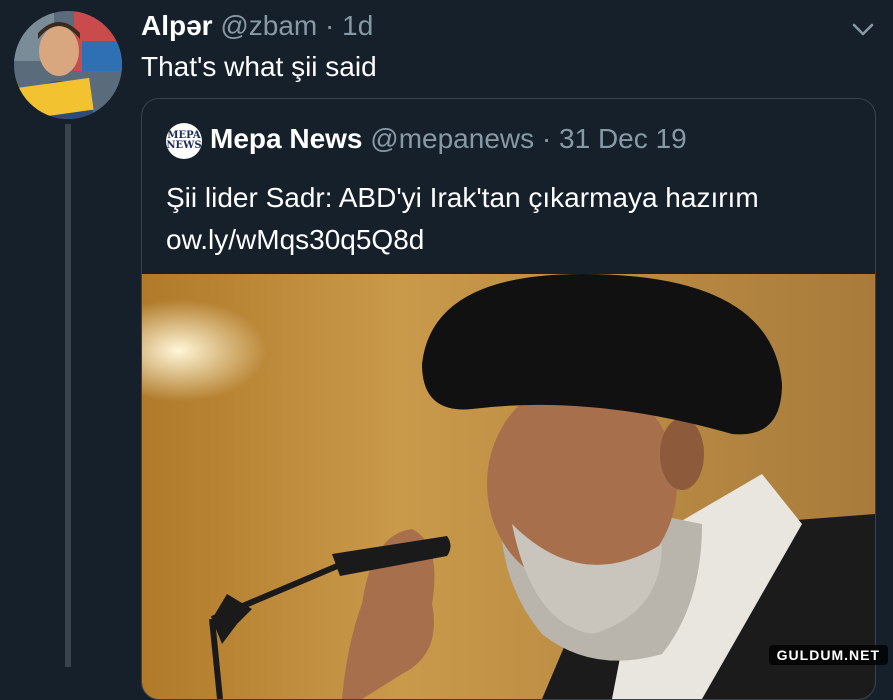 This screenshot has width=893, height=700. I want to click on quoted-date: 31 Dec 19, so click(623, 138).